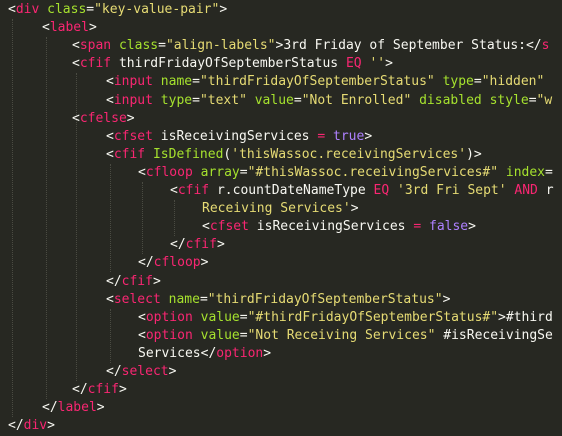 Image resolution: width=562 pixels, height=436 pixels. I want to click on code-line: <cfelse>, so click(103, 119).